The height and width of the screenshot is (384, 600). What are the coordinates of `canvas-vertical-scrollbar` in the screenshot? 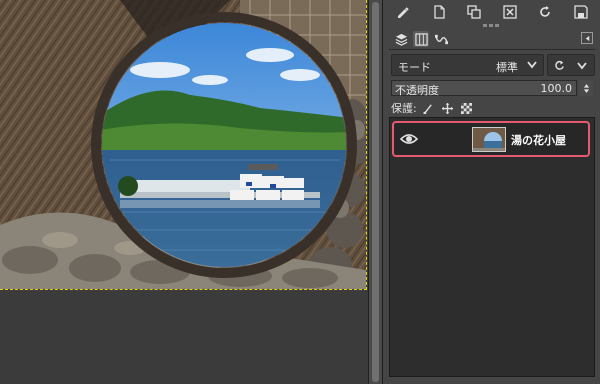 It's located at (375, 192).